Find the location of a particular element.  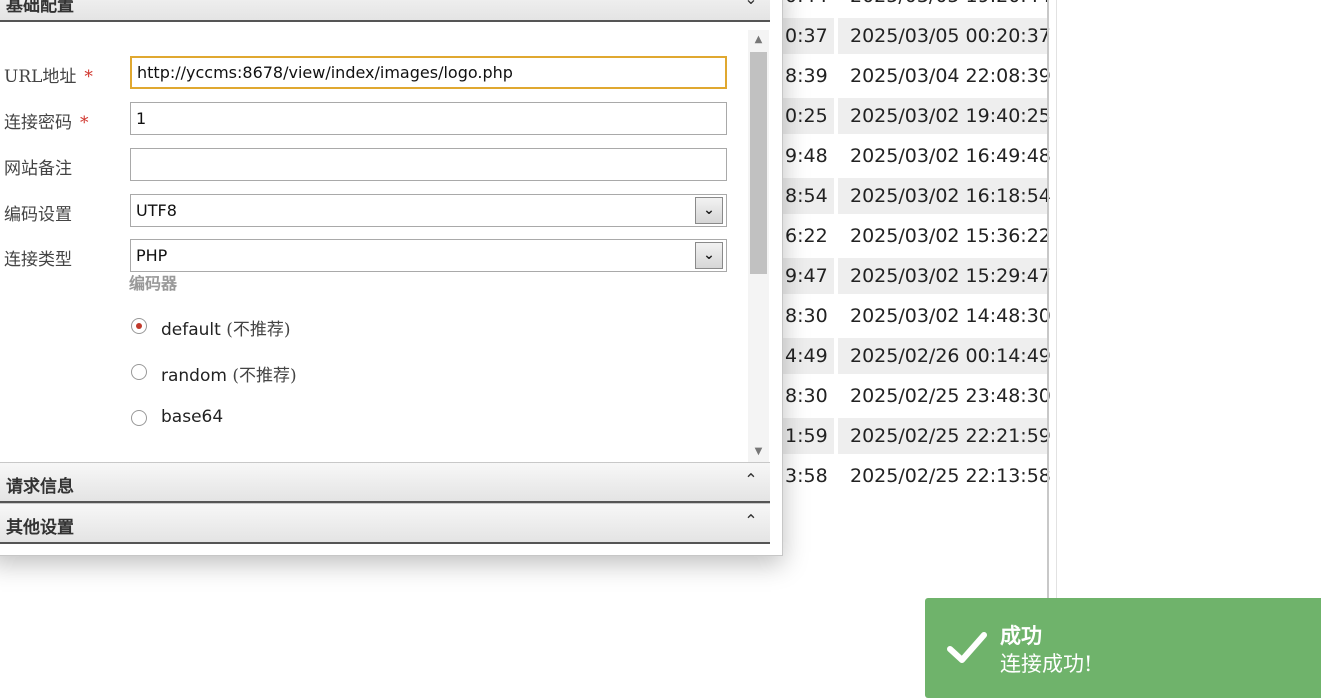

cell-time-text: 3:58 is located at coordinates (806, 476).